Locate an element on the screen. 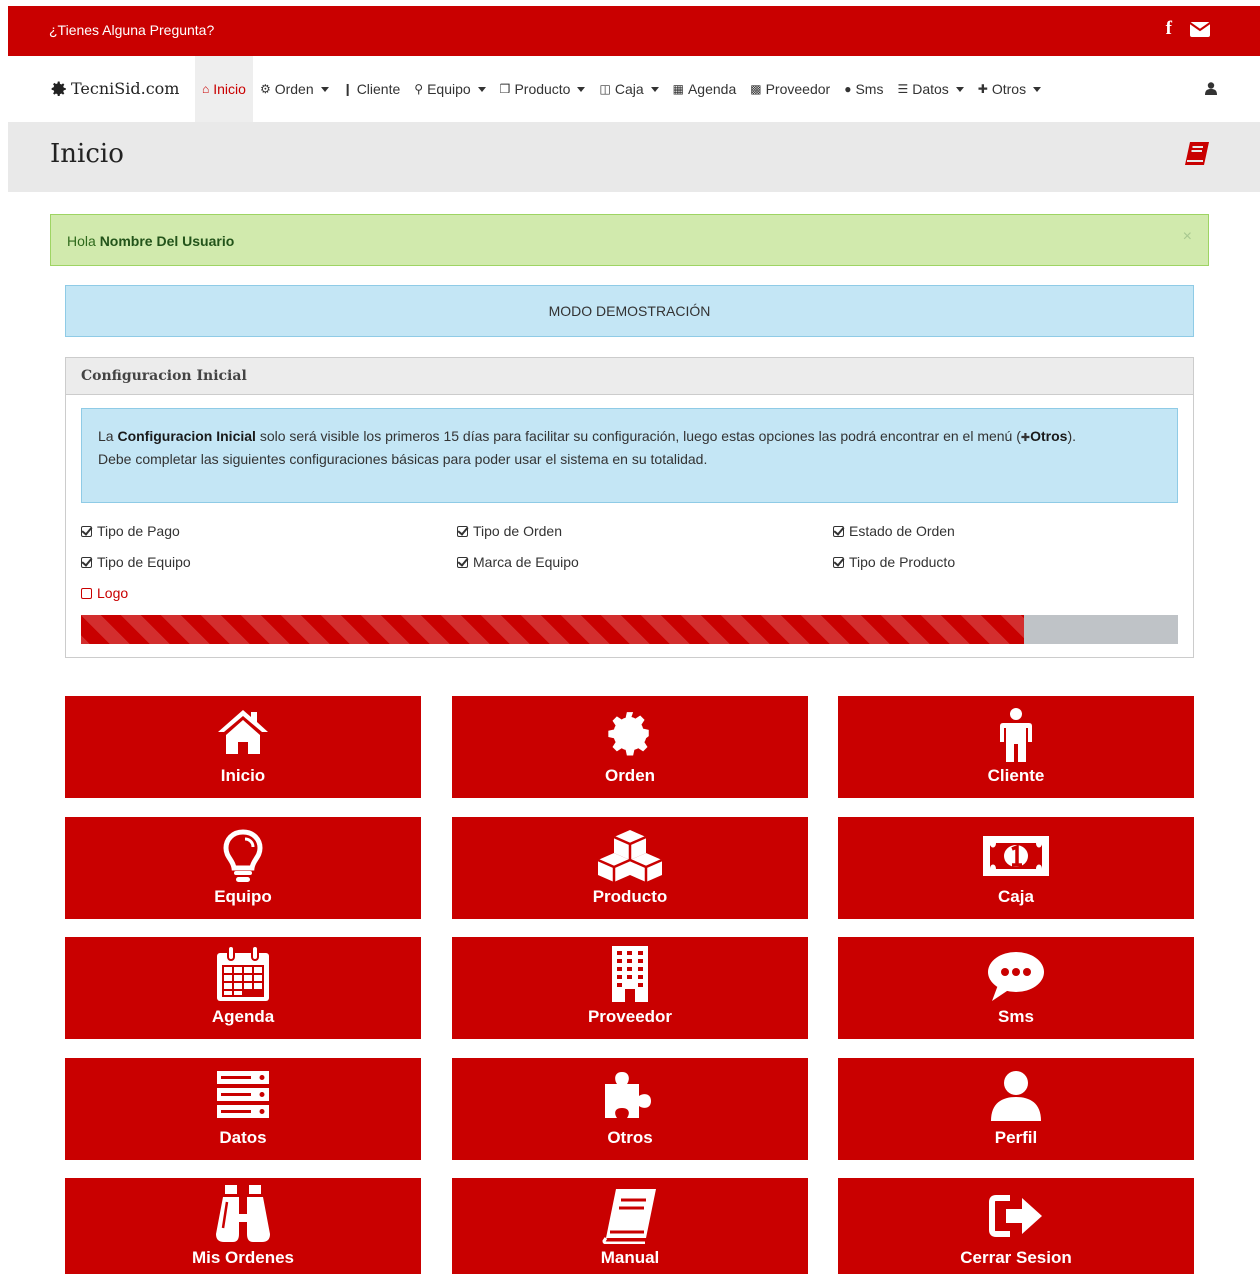 The width and height of the screenshot is (1260, 1274). nav-label: Producto is located at coordinates (542, 89).